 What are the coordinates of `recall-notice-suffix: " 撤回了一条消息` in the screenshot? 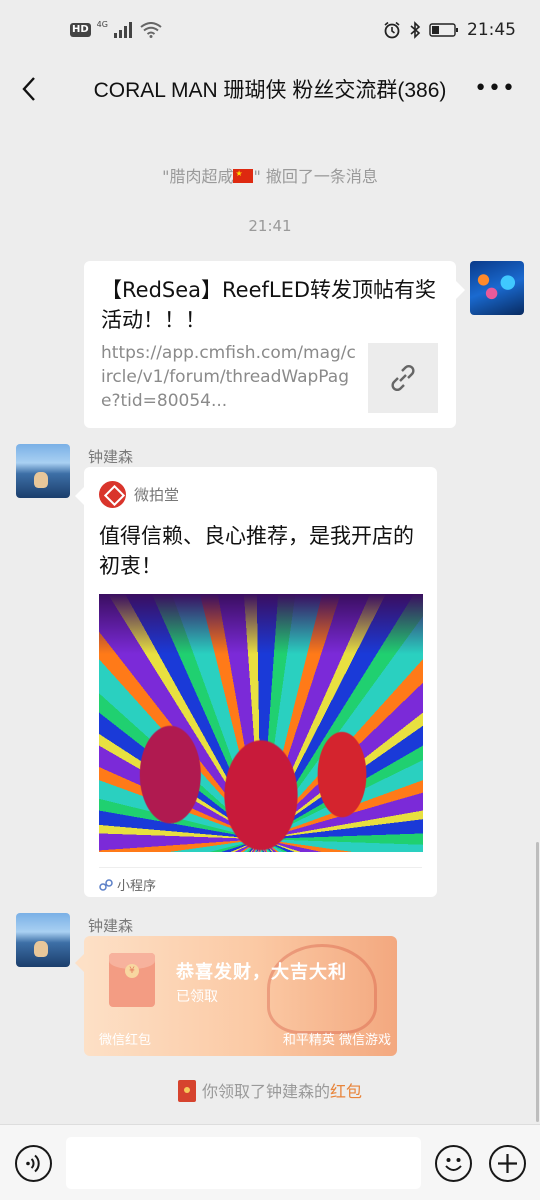 It's located at (315, 176).